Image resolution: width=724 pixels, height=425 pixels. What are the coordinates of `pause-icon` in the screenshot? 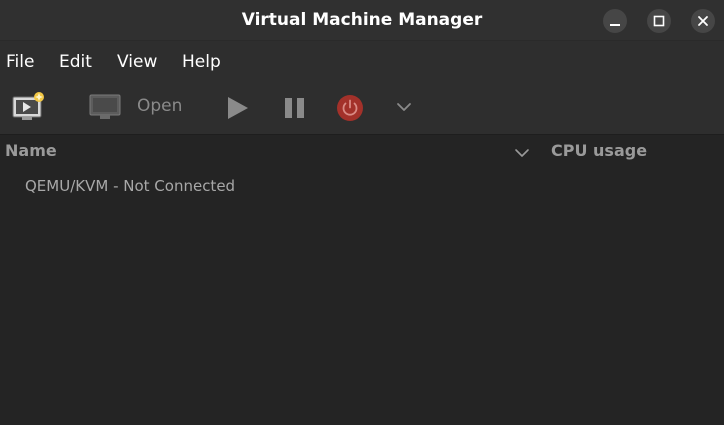 It's located at (294, 108).